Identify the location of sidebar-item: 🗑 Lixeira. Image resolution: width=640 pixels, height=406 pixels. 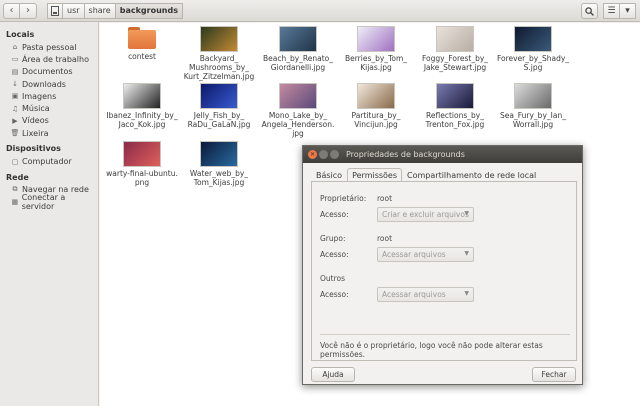
(49, 133).